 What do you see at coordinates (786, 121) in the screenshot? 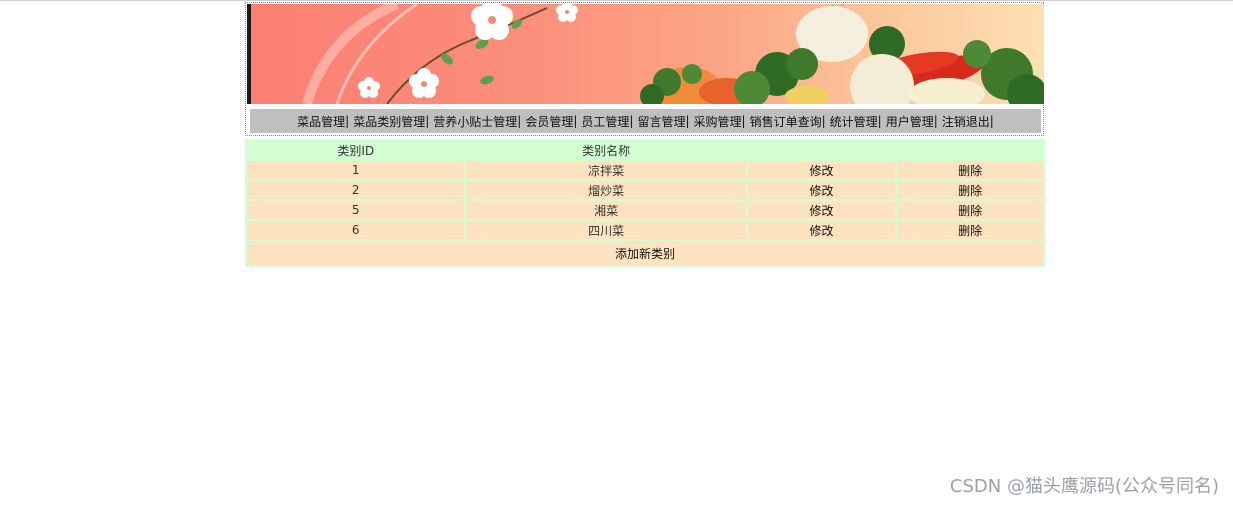
I see `nav-item-sales-order-query: 销售订单查询` at bounding box center [786, 121].